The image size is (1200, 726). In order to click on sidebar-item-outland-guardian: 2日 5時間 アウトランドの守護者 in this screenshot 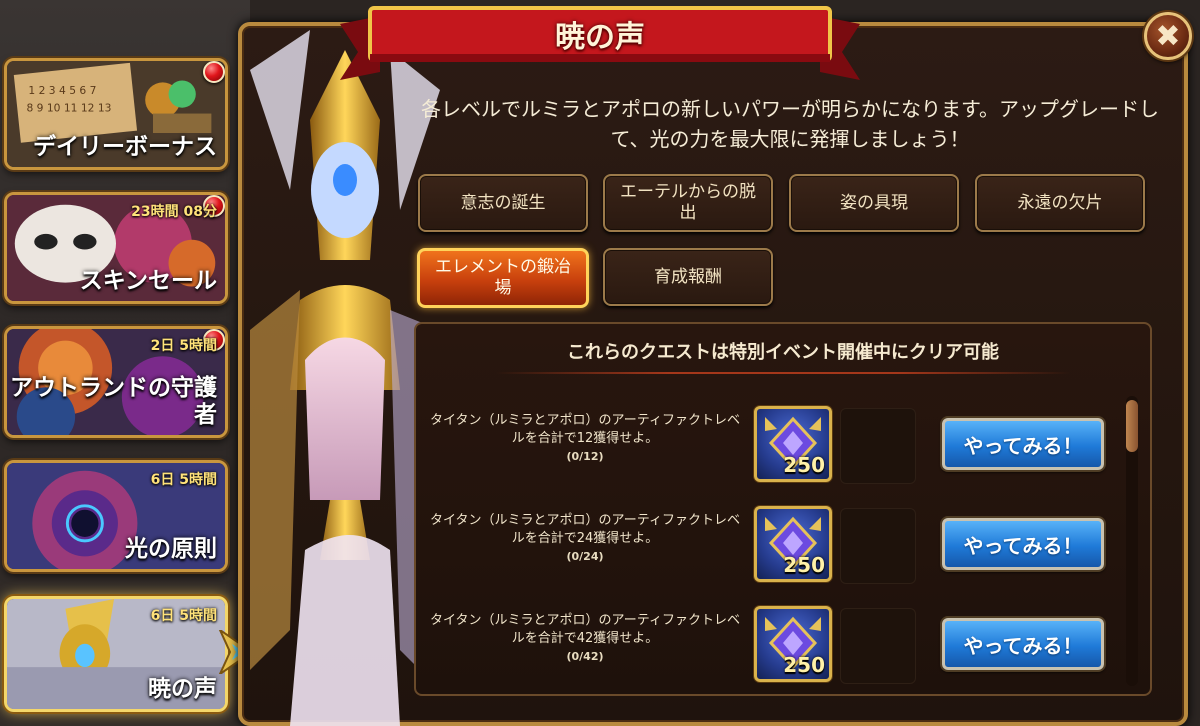, I will do `click(116, 382)`.